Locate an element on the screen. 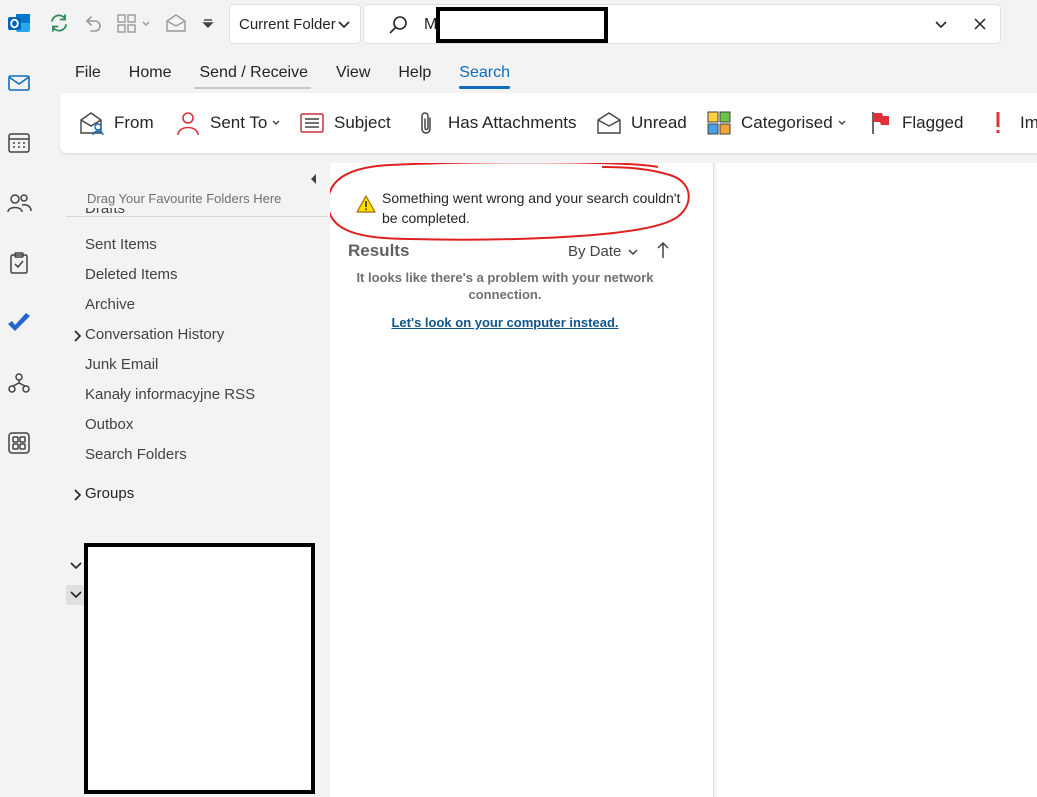 This screenshot has height=797, width=1037. people-icon is located at coordinates (19, 203).